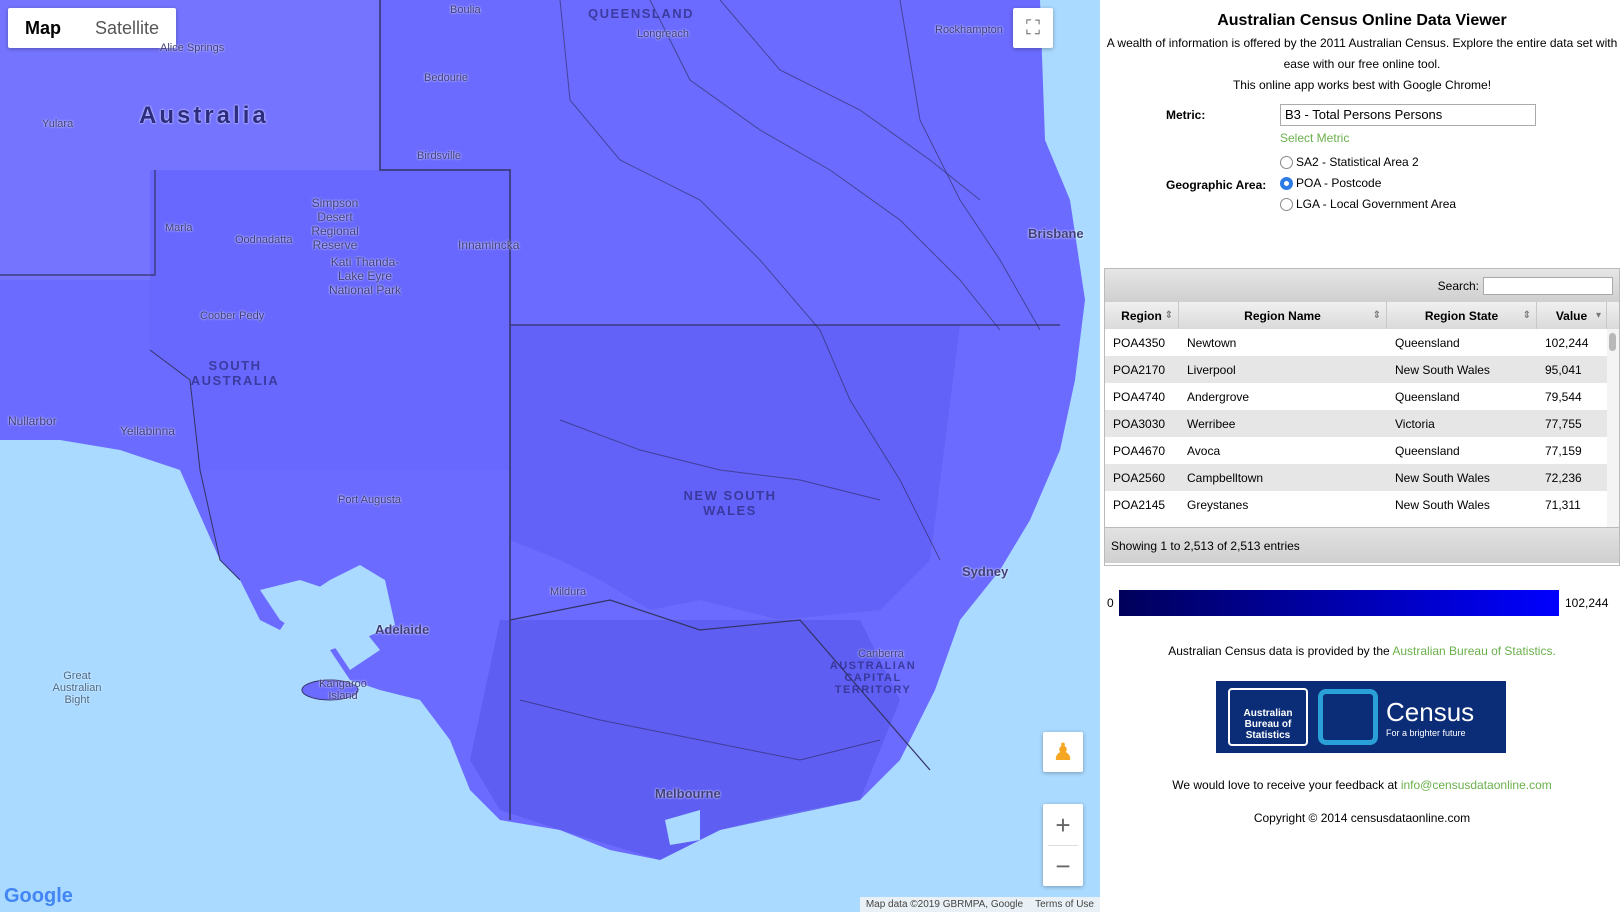 The height and width of the screenshot is (912, 1624). I want to click on table-header: Region Region Name Region State Value, so click(1362, 315).